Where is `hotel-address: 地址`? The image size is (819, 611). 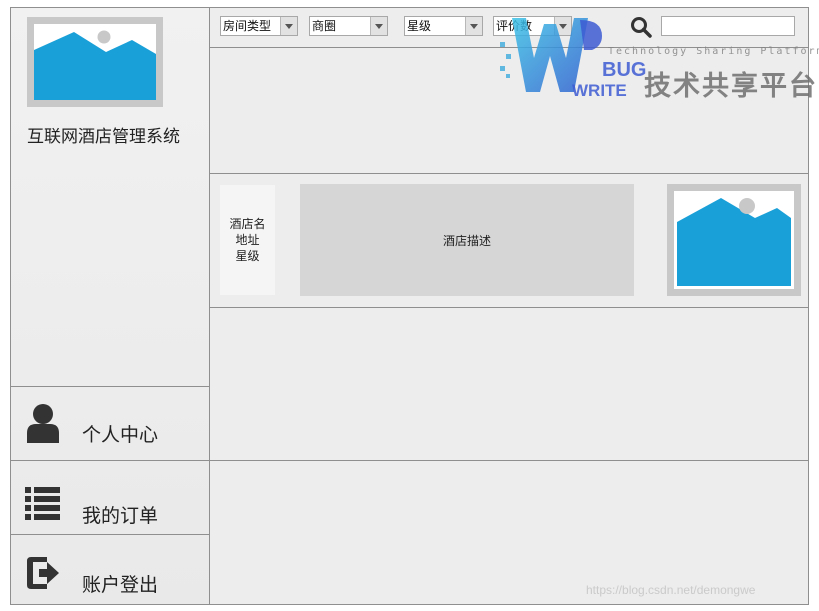
hotel-address: 地址 is located at coordinates (247, 240).